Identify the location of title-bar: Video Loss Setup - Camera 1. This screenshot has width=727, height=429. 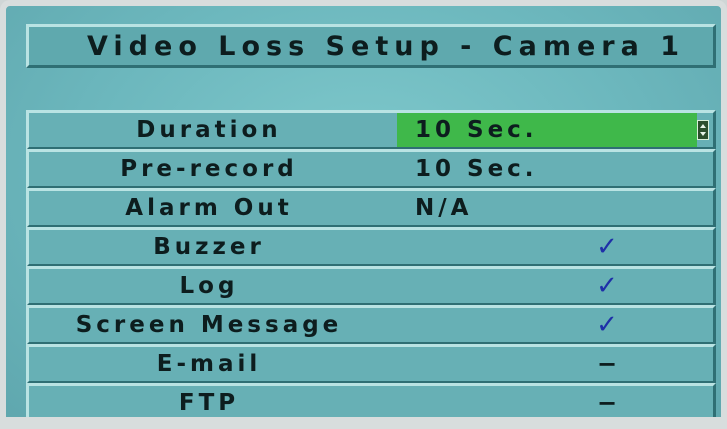
(371, 46).